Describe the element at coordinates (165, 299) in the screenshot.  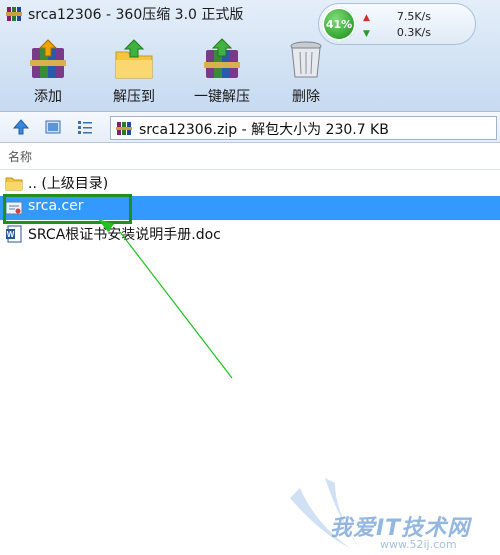
I see `annotation-arrow` at that location.